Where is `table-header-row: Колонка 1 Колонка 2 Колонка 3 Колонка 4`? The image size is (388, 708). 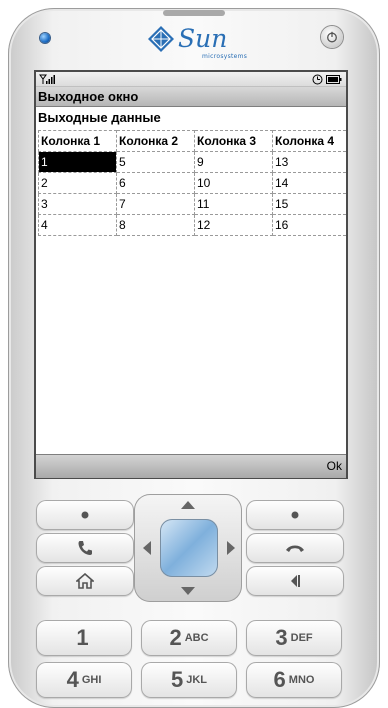 table-header-row: Колонка 1 Колонка 2 Колонка 3 Колонка 4 is located at coordinates (192, 141).